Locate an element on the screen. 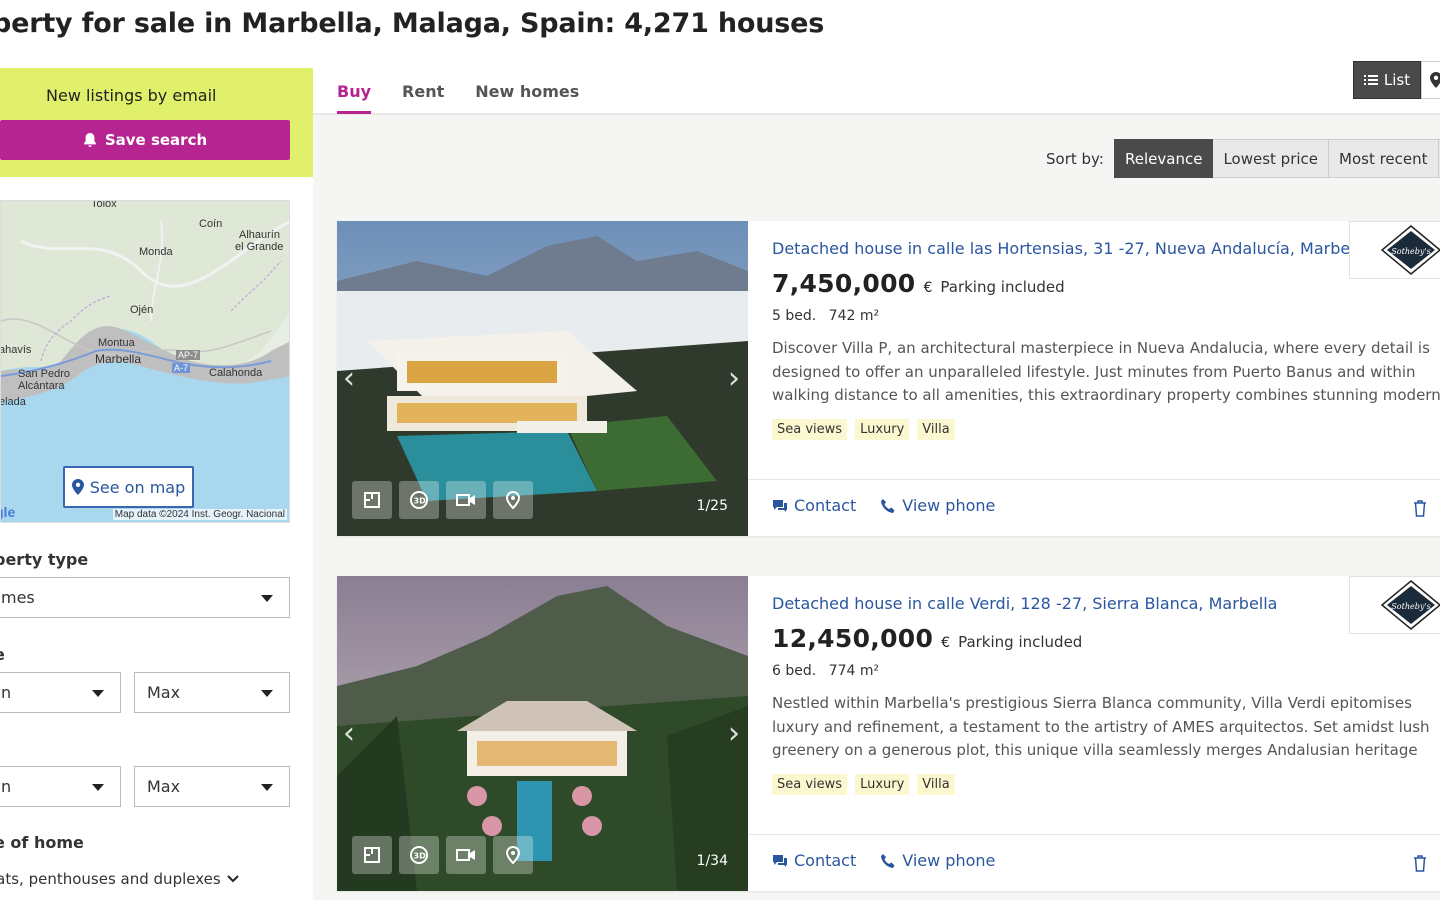  see-on-map-label: See on map is located at coordinates (137, 487).